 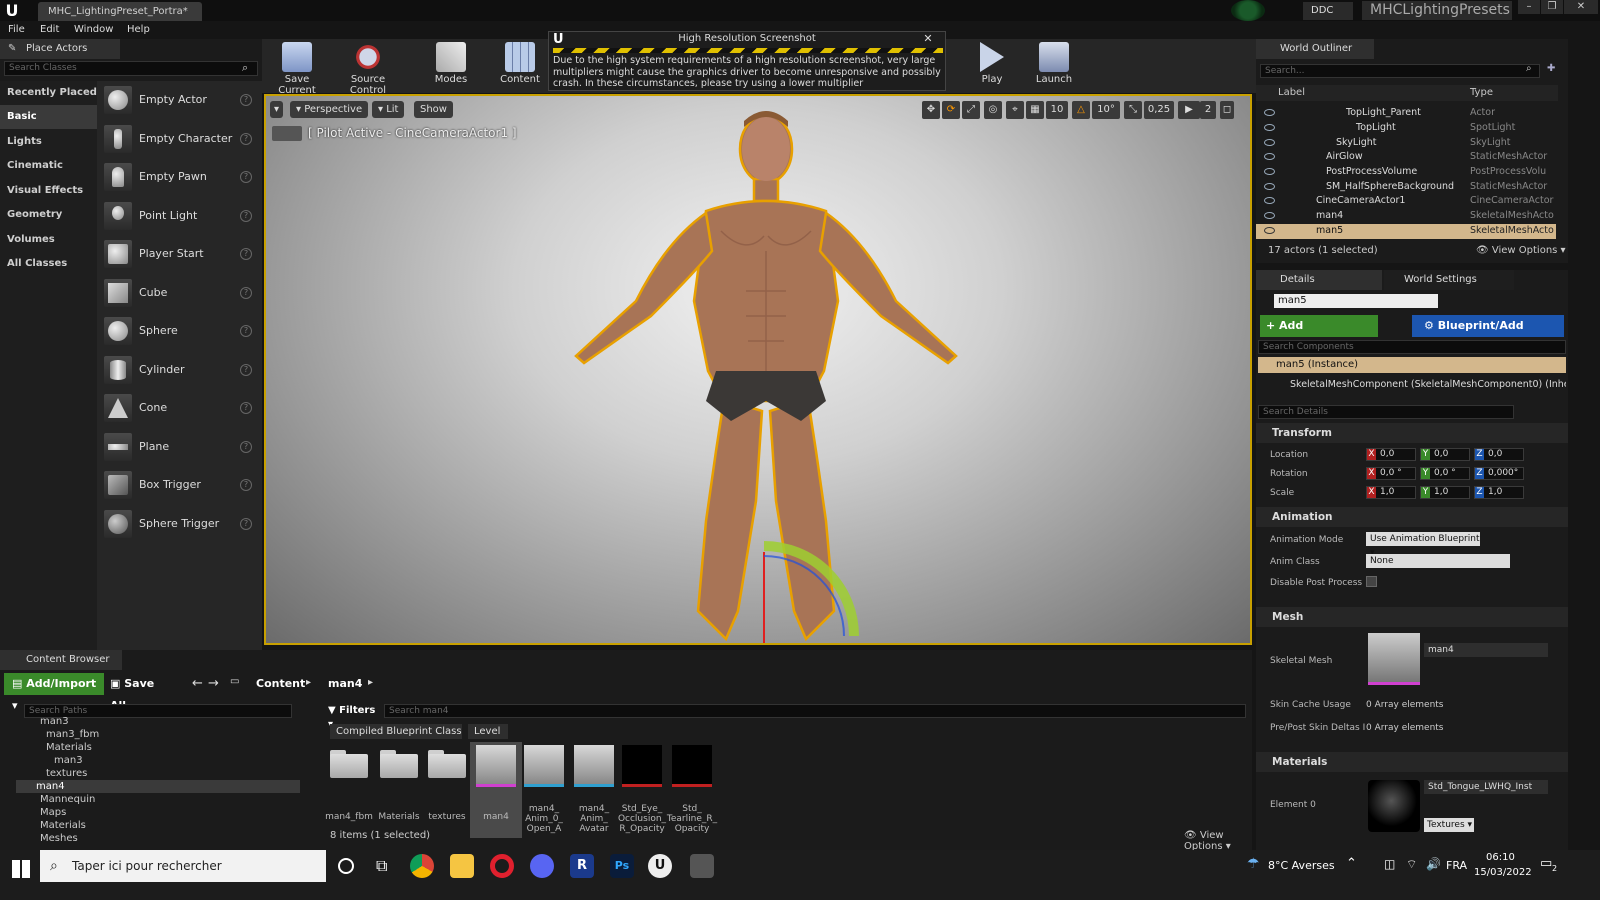 What do you see at coordinates (329, 109) in the screenshot?
I see `perspective-button: ▾ Perspective` at bounding box center [329, 109].